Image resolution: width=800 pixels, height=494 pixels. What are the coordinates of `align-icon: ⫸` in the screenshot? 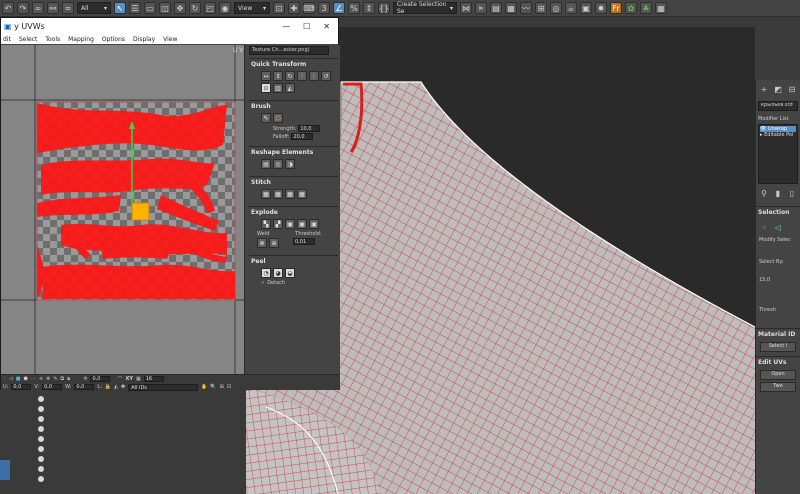 It's located at (481, 8).